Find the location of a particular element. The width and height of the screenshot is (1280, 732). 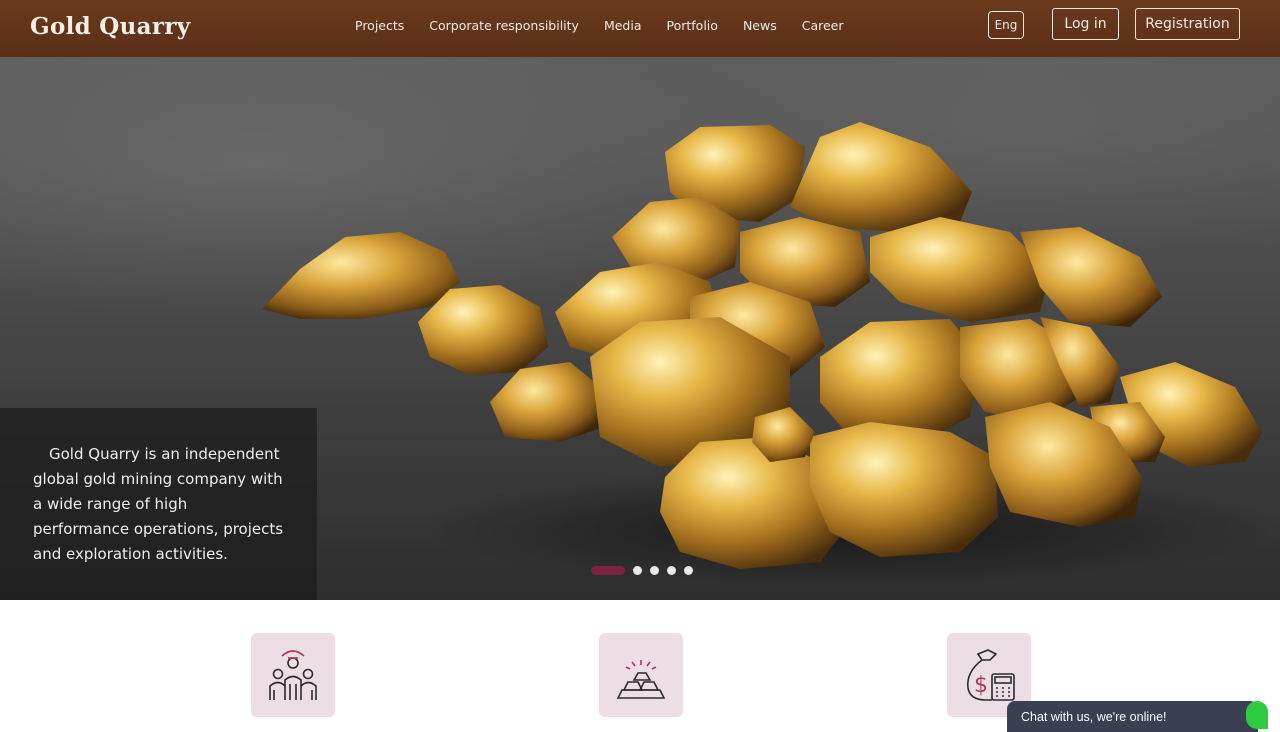

live-chat-widget: Chat with us, we're online! is located at coordinates (1137, 716).